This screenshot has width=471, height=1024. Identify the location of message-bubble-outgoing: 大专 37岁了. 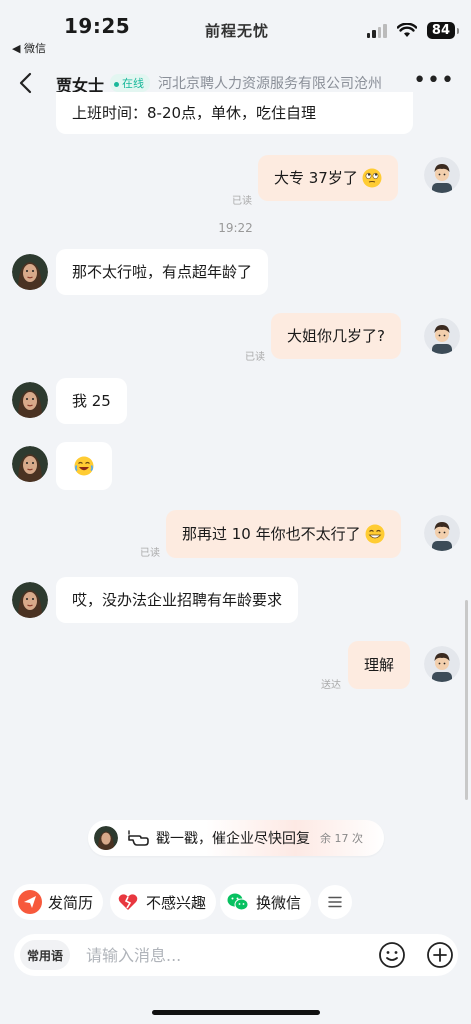
(328, 178).